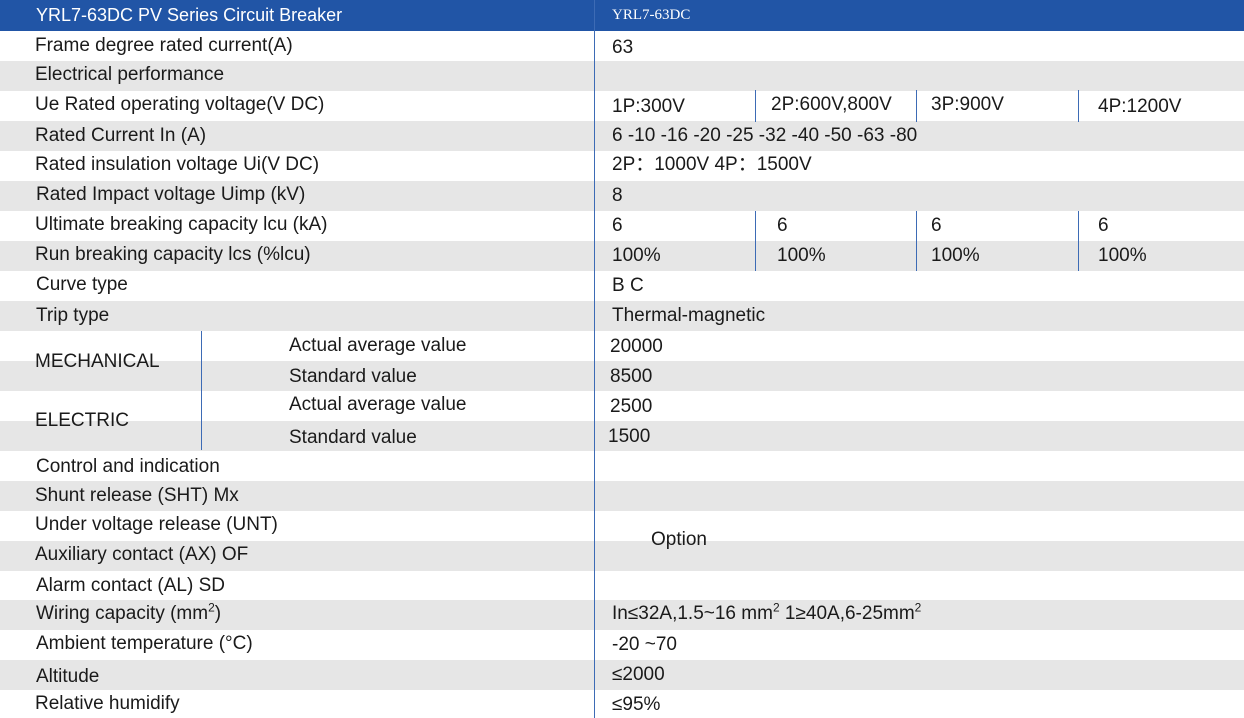  I want to click on row-label-curve-type: Curve type, so click(82, 284).